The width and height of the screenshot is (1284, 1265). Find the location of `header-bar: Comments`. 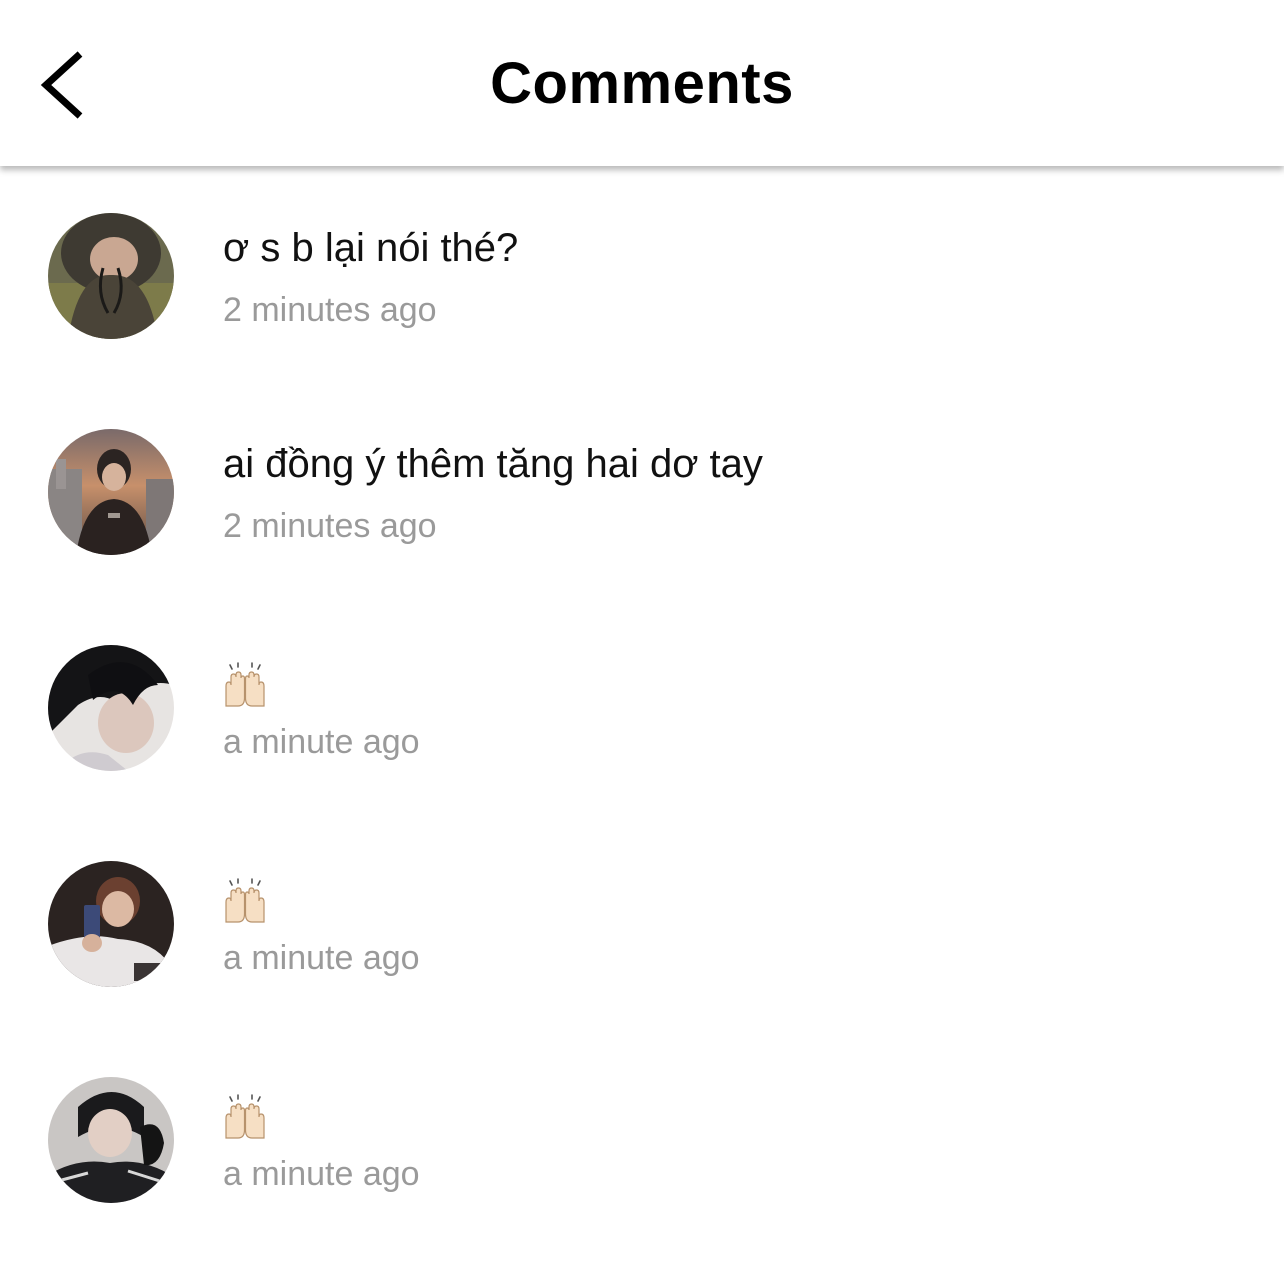

header-bar: Comments is located at coordinates (642, 83).